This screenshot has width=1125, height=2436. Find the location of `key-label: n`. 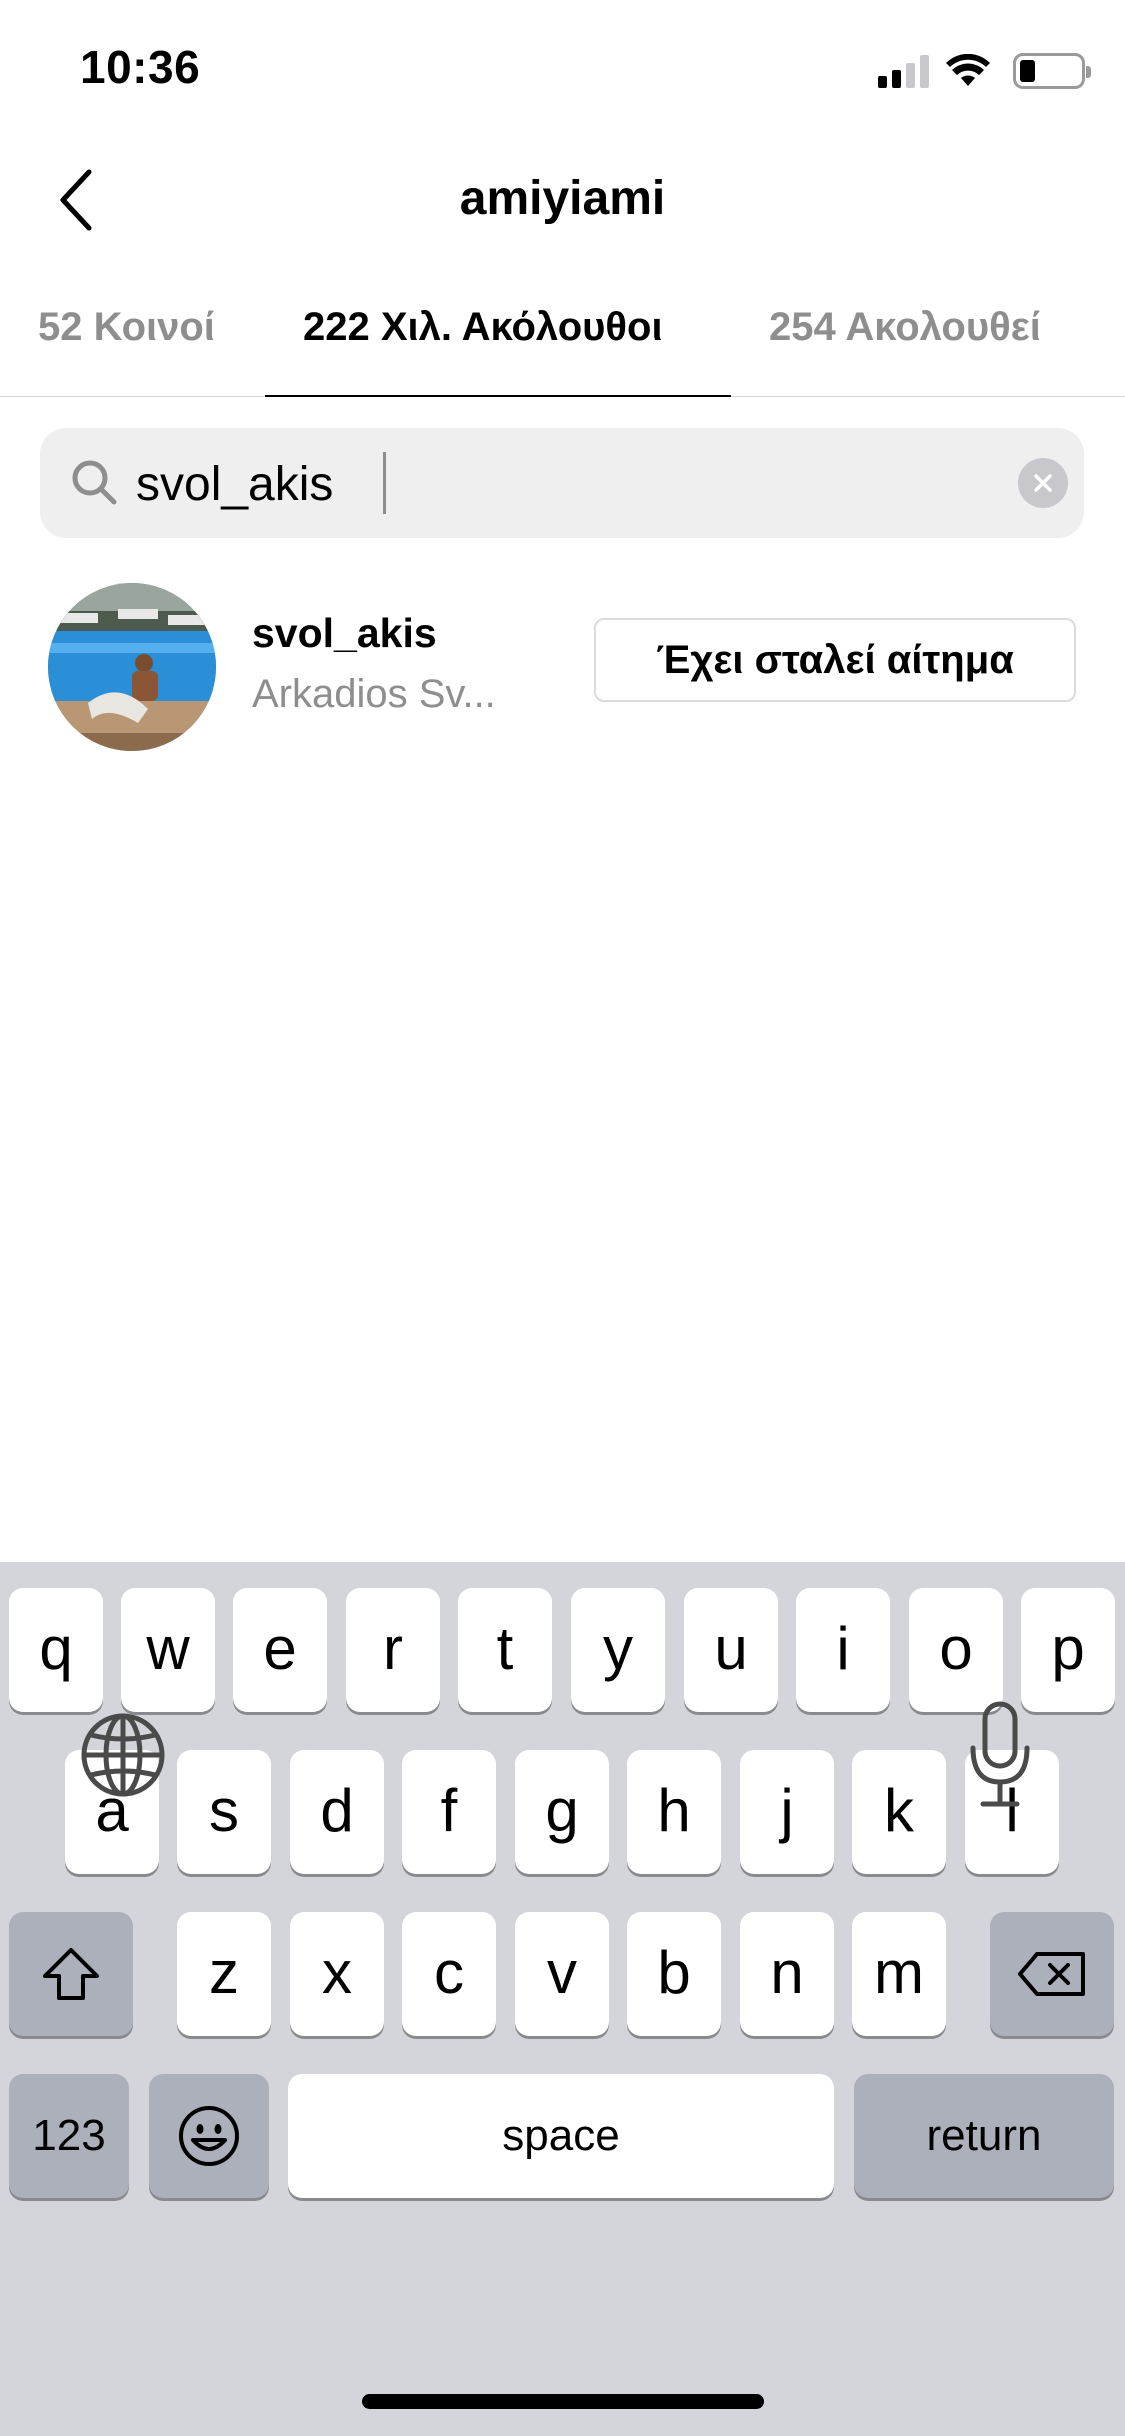

key-label: n is located at coordinates (787, 1972).